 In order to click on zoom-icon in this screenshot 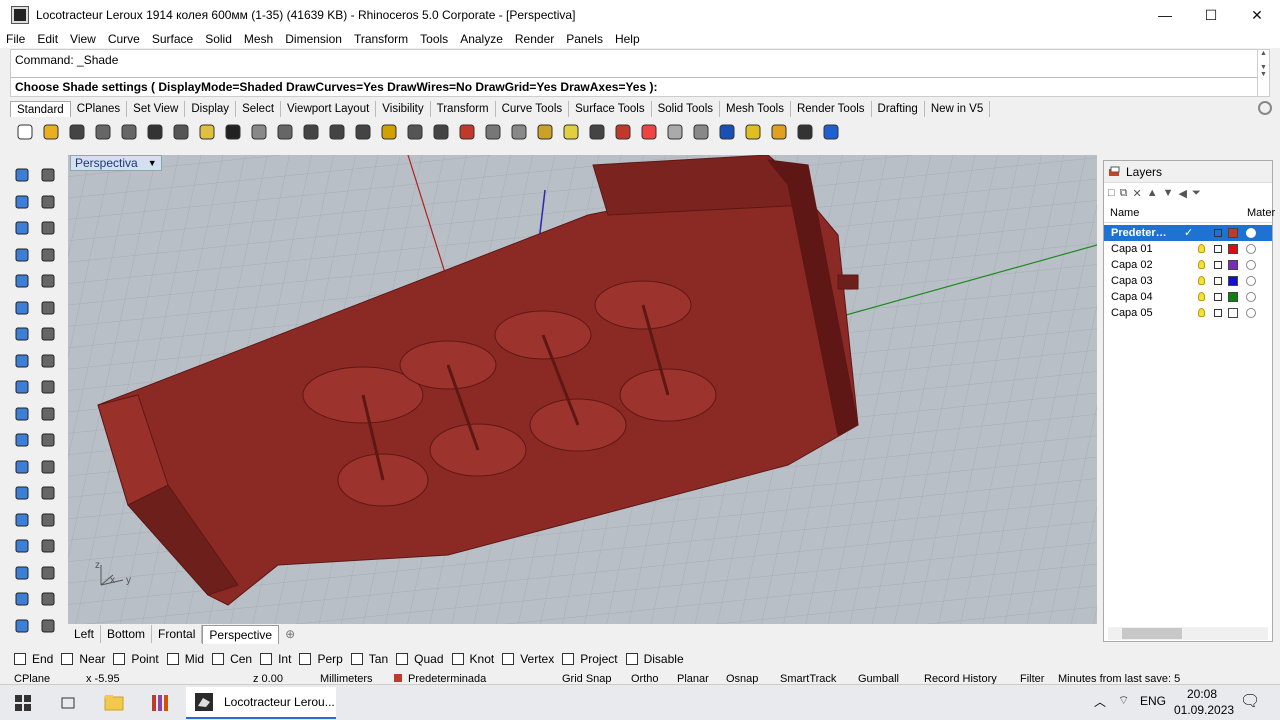, I will do `click(311, 132)`.